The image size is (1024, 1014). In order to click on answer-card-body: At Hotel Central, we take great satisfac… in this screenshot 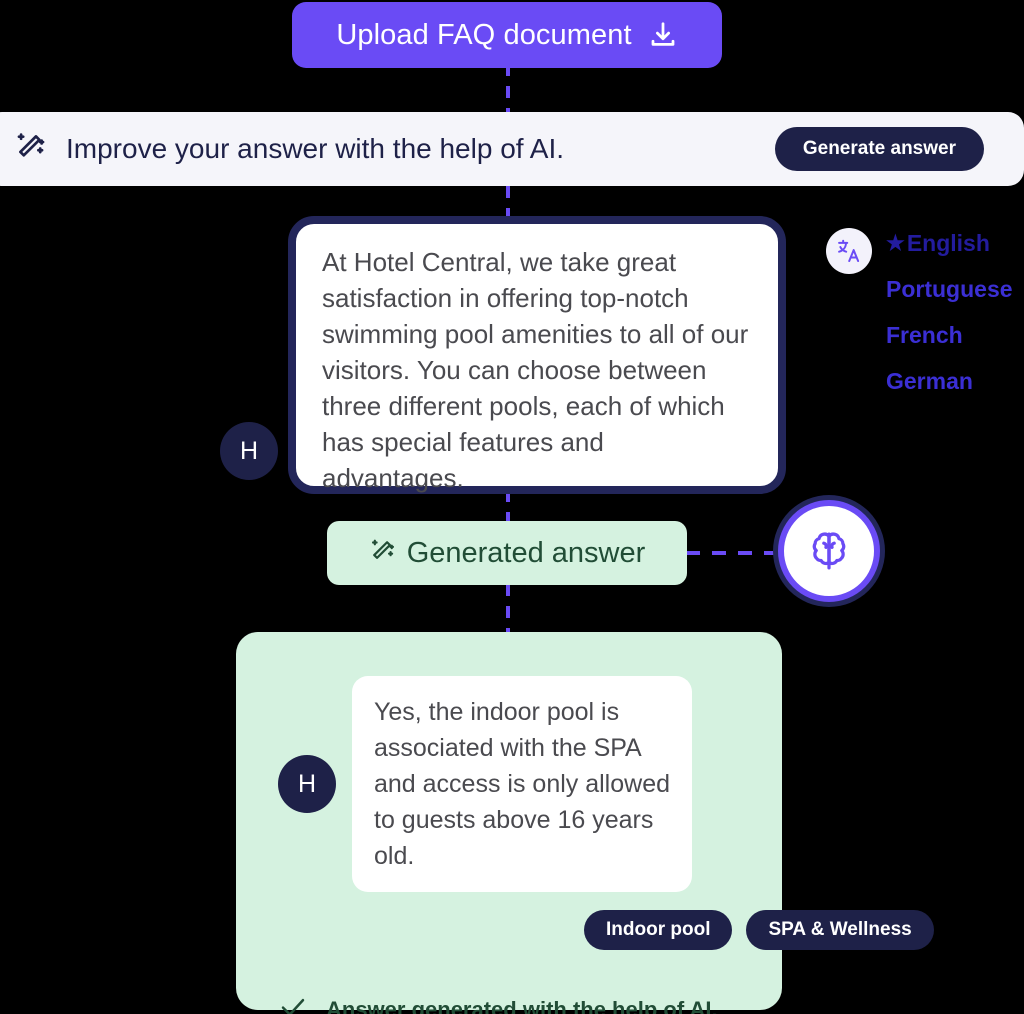, I will do `click(535, 370)`.